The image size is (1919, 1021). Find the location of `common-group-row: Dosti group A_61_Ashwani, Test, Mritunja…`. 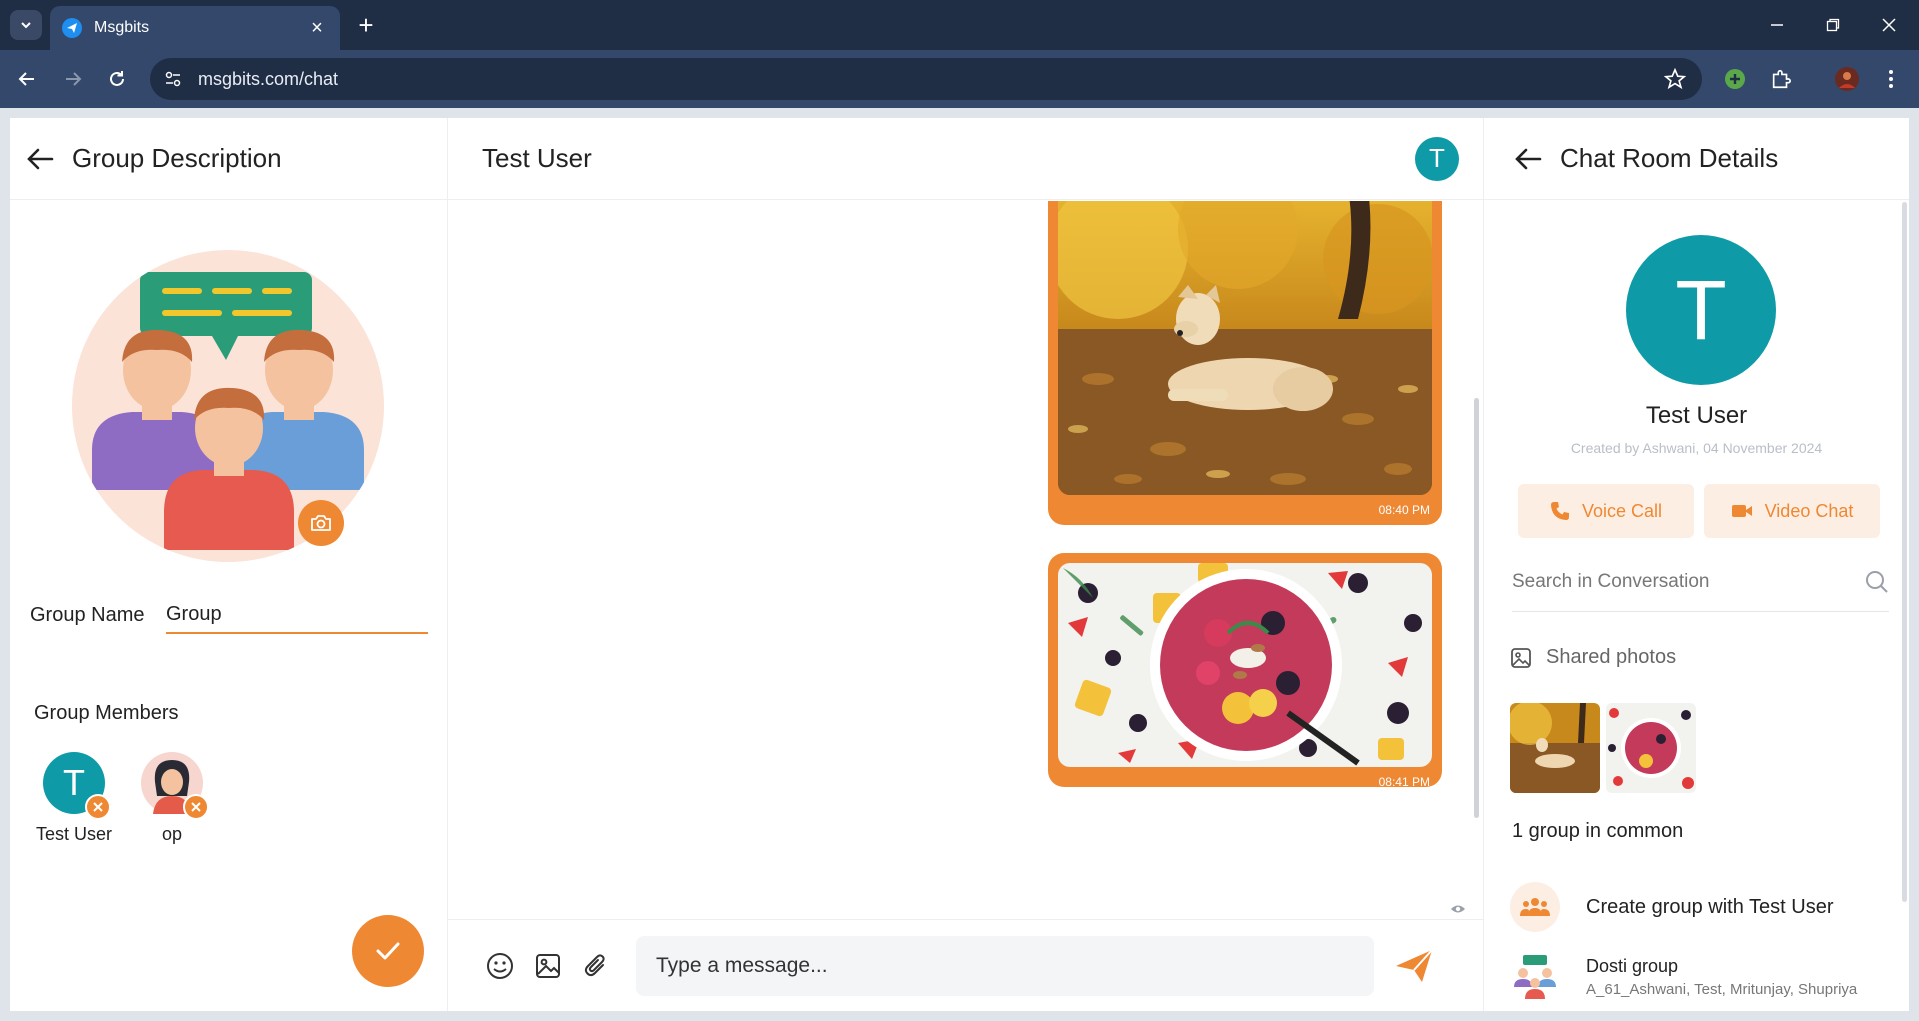

common-group-row: Dosti group A_61_Ashwani, Test, Mritunja… is located at coordinates (1683, 977).